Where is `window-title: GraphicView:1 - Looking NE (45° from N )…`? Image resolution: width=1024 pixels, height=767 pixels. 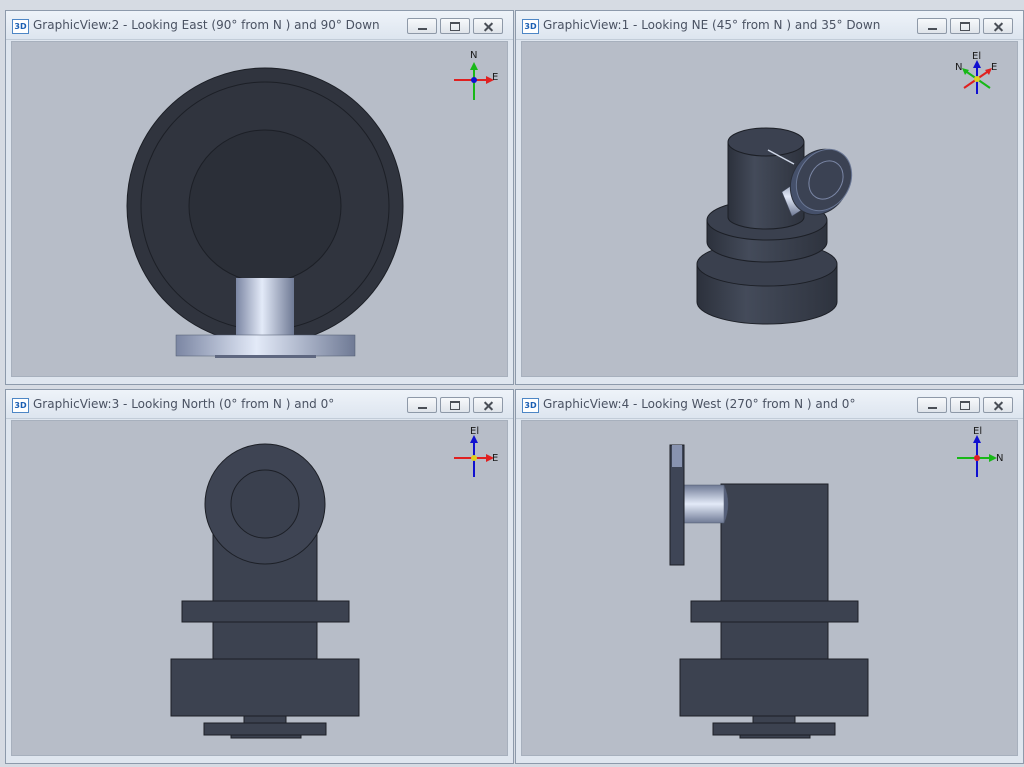
window-title: GraphicView:1 - Looking NE (45° from N )… is located at coordinates (712, 25).